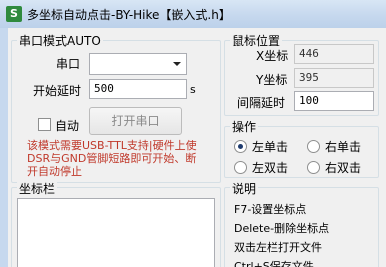  Describe the element at coordinates (282, 228) in the screenshot. I see `help-line-2: Delete-删除坐标点` at that location.